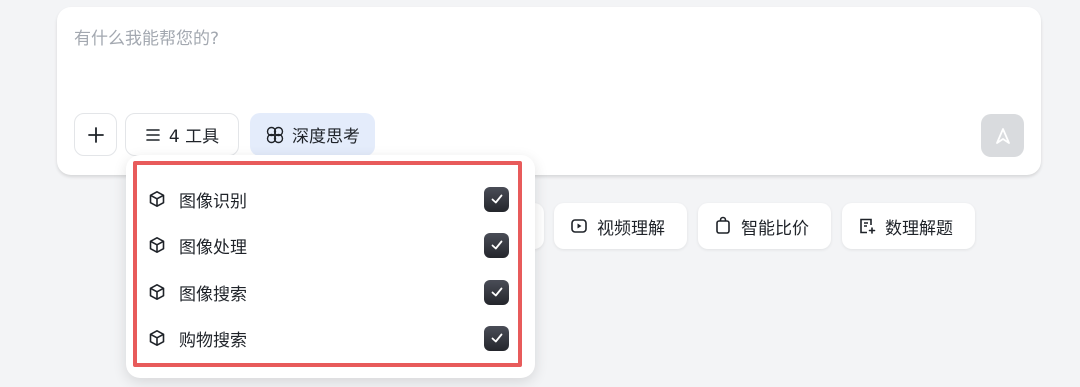 This screenshot has height=387, width=1080. Describe the element at coordinates (919, 228) in the screenshot. I see `suggestion-chip-label: 数理解题` at that location.